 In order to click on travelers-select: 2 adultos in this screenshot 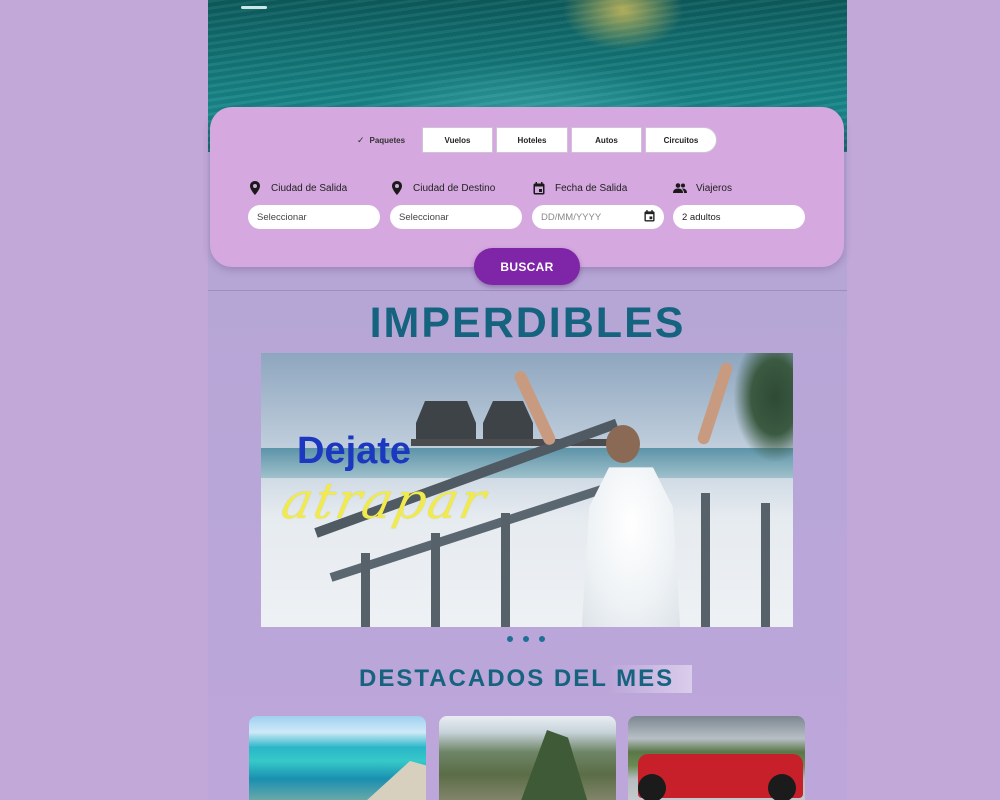, I will do `click(739, 217)`.